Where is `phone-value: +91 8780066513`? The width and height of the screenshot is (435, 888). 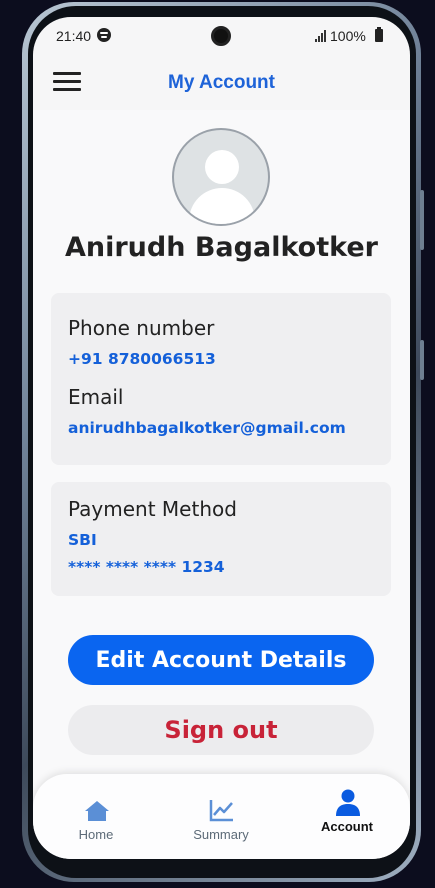 phone-value: +91 8780066513 is located at coordinates (142, 359).